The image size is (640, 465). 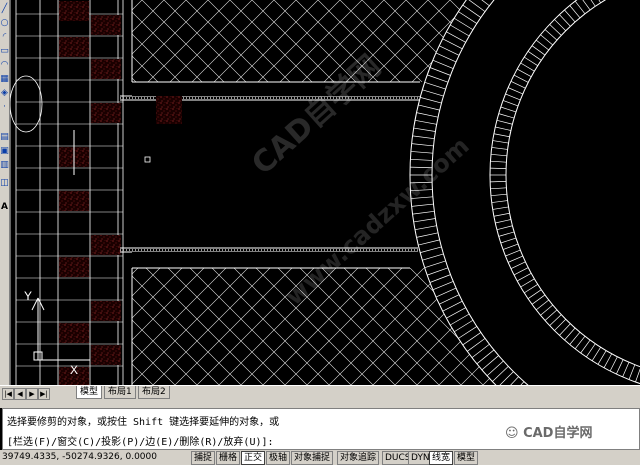 What do you see at coordinates (320, 404) in the screenshot?
I see `command-splitter` at bounding box center [320, 404].